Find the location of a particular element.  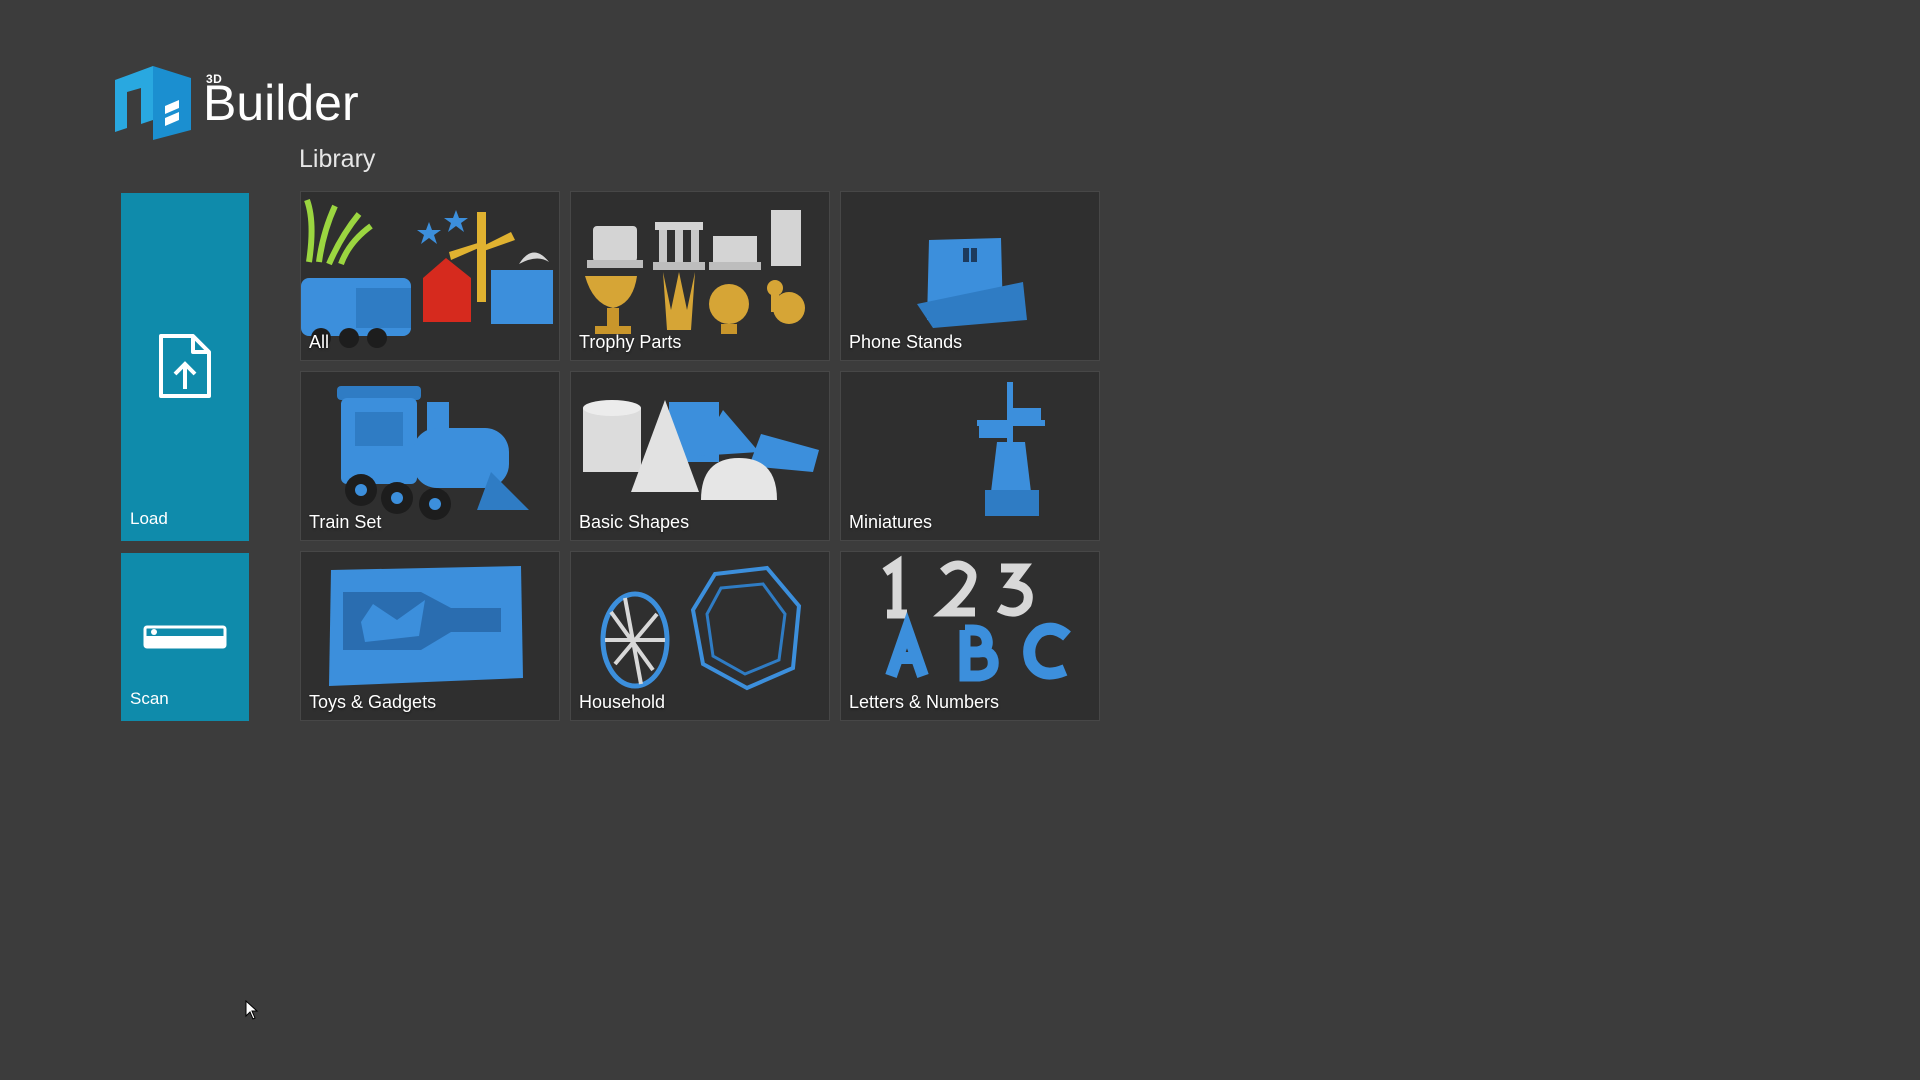

scanner-icon is located at coordinates (185, 637).